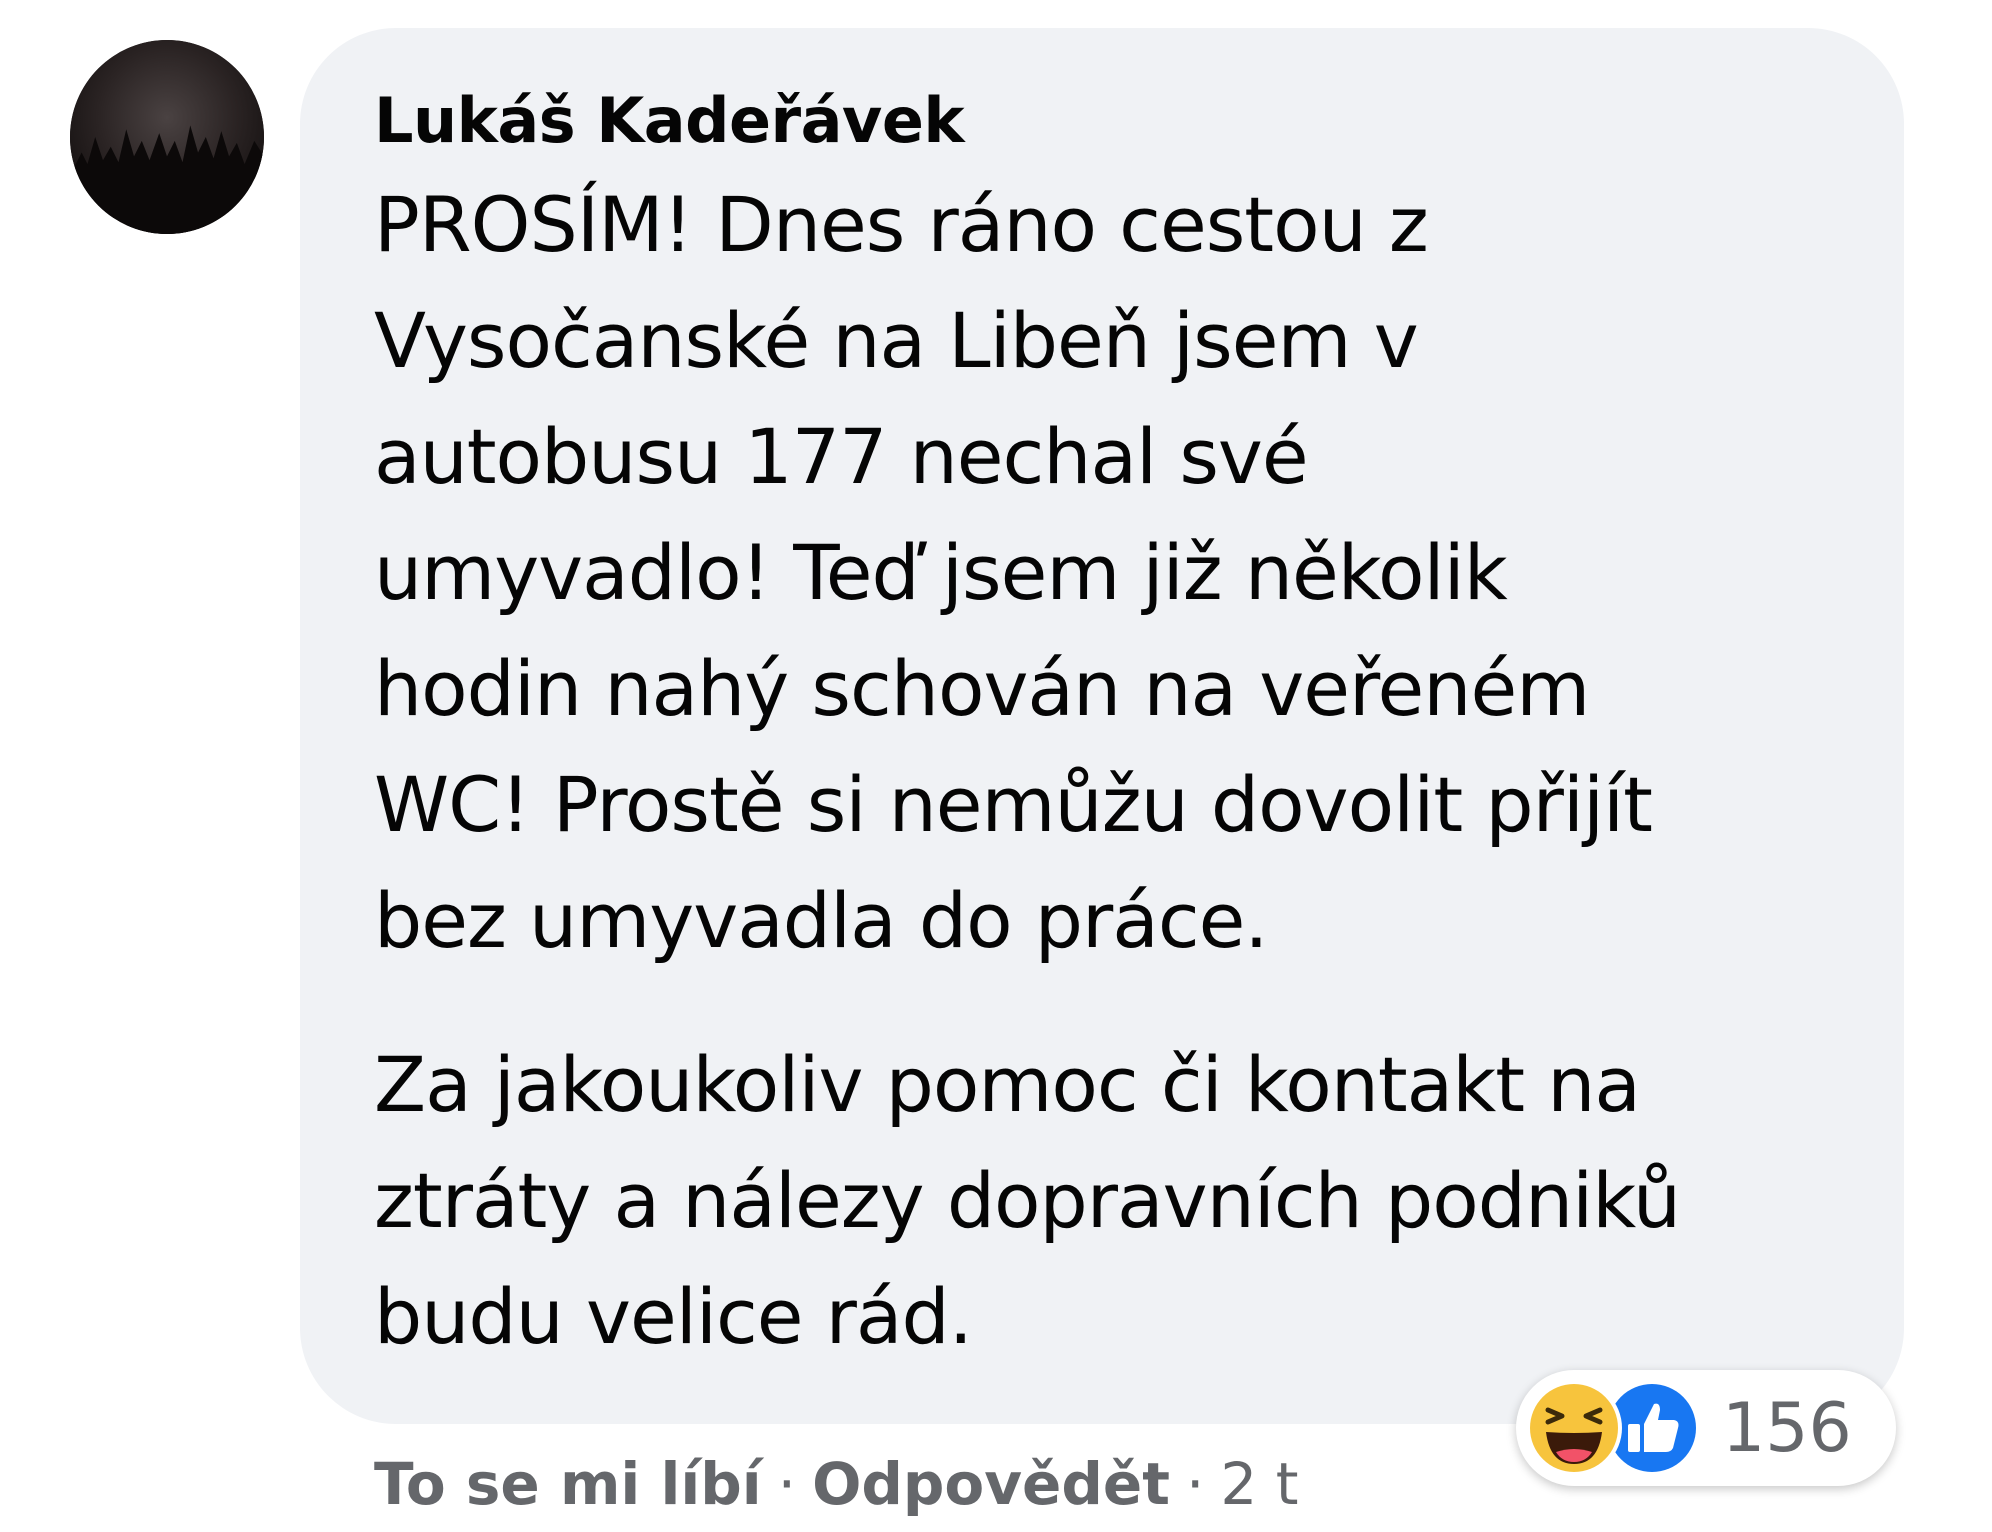  I want to click on haha-icon, so click(1574, 1428).